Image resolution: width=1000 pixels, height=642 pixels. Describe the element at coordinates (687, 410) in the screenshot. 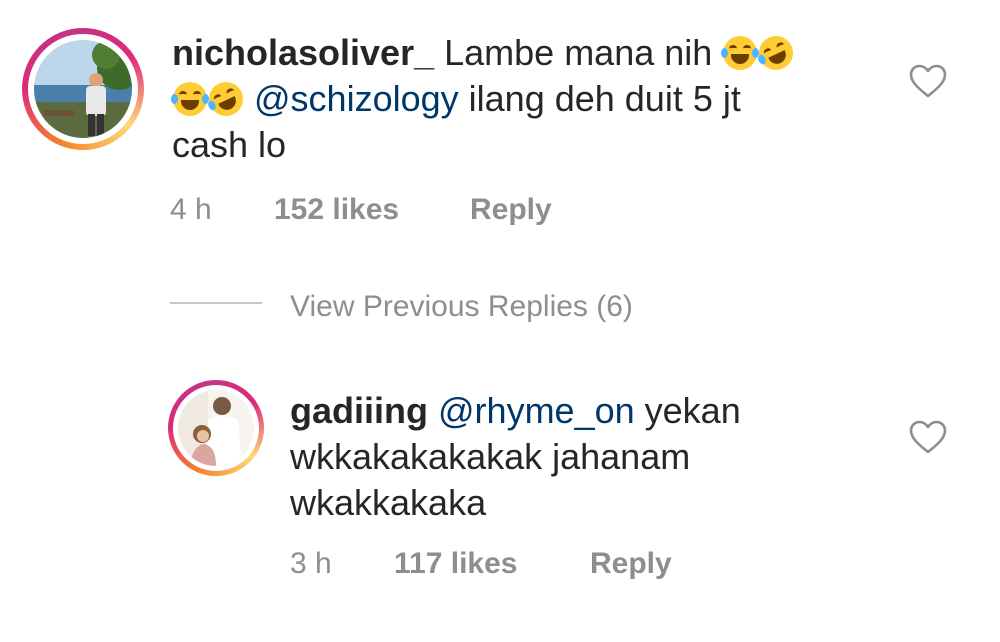

I see `comment-2-text-part1: yekan` at that location.